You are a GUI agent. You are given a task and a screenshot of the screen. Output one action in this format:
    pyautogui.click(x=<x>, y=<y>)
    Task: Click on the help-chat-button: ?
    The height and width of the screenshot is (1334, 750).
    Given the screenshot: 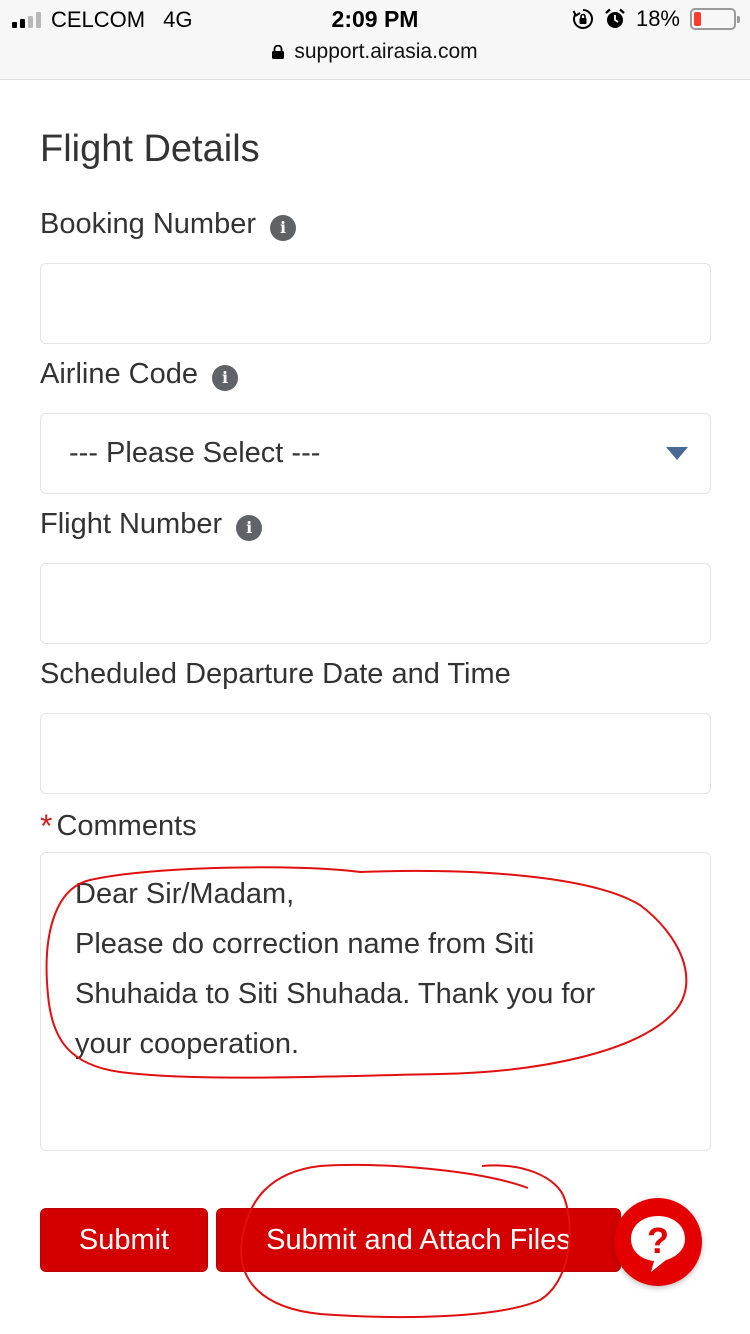 What is the action you would take?
    pyautogui.click(x=658, y=1242)
    